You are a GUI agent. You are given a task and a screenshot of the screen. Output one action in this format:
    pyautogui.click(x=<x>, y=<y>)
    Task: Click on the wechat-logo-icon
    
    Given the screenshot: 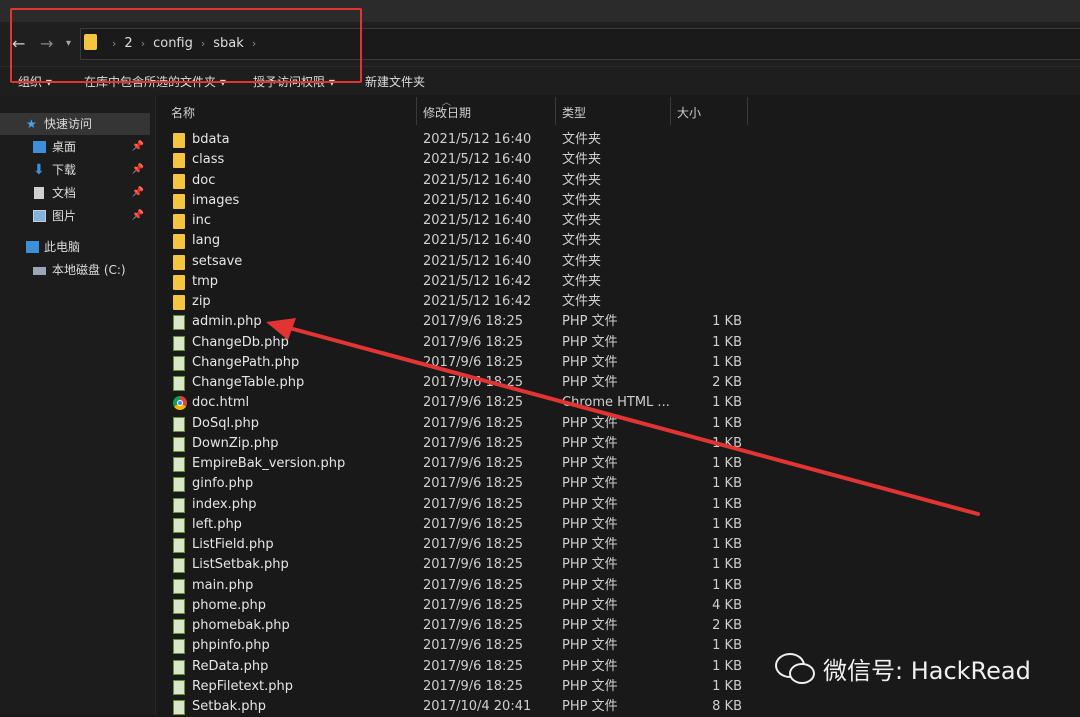 What is the action you would take?
    pyautogui.click(x=795, y=668)
    